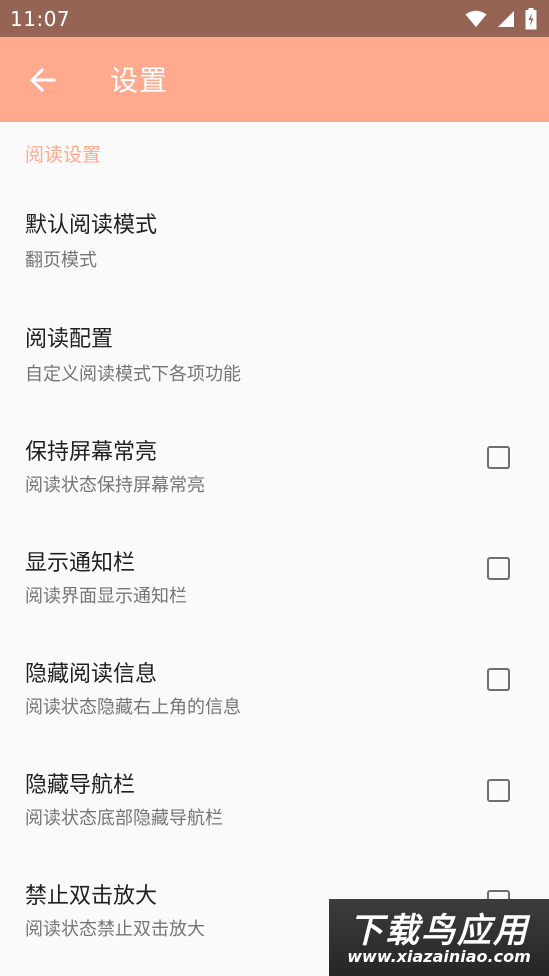 This screenshot has width=549, height=976. I want to click on pref-default-read-mode: 默认阅读模式 翻页模式, so click(274, 230).